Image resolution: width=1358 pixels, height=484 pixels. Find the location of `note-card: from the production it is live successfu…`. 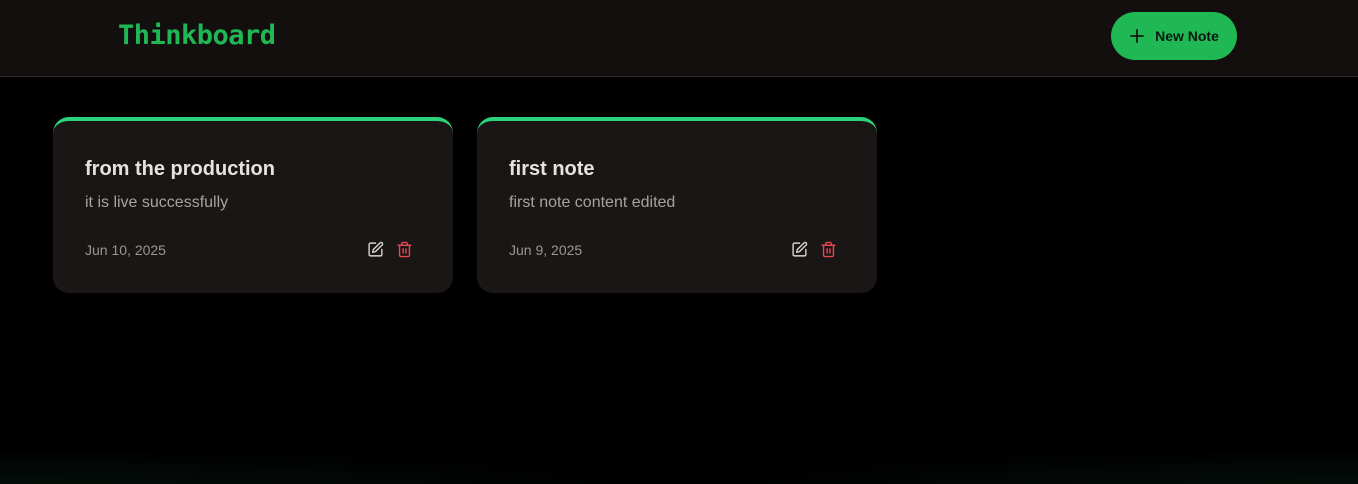

note-card: from the production it is live successfu… is located at coordinates (253, 205).